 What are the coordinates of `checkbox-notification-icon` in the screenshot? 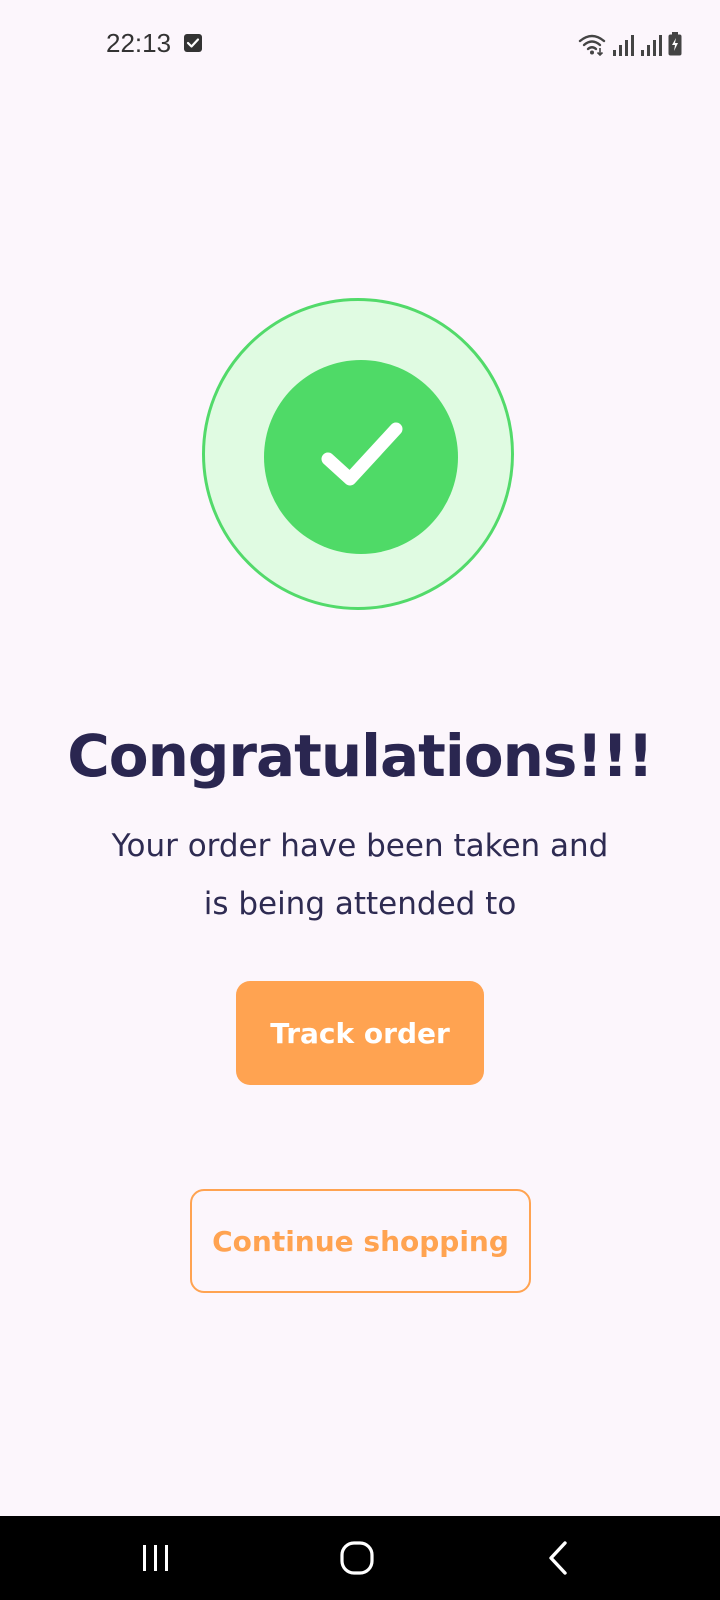 It's located at (193, 43).